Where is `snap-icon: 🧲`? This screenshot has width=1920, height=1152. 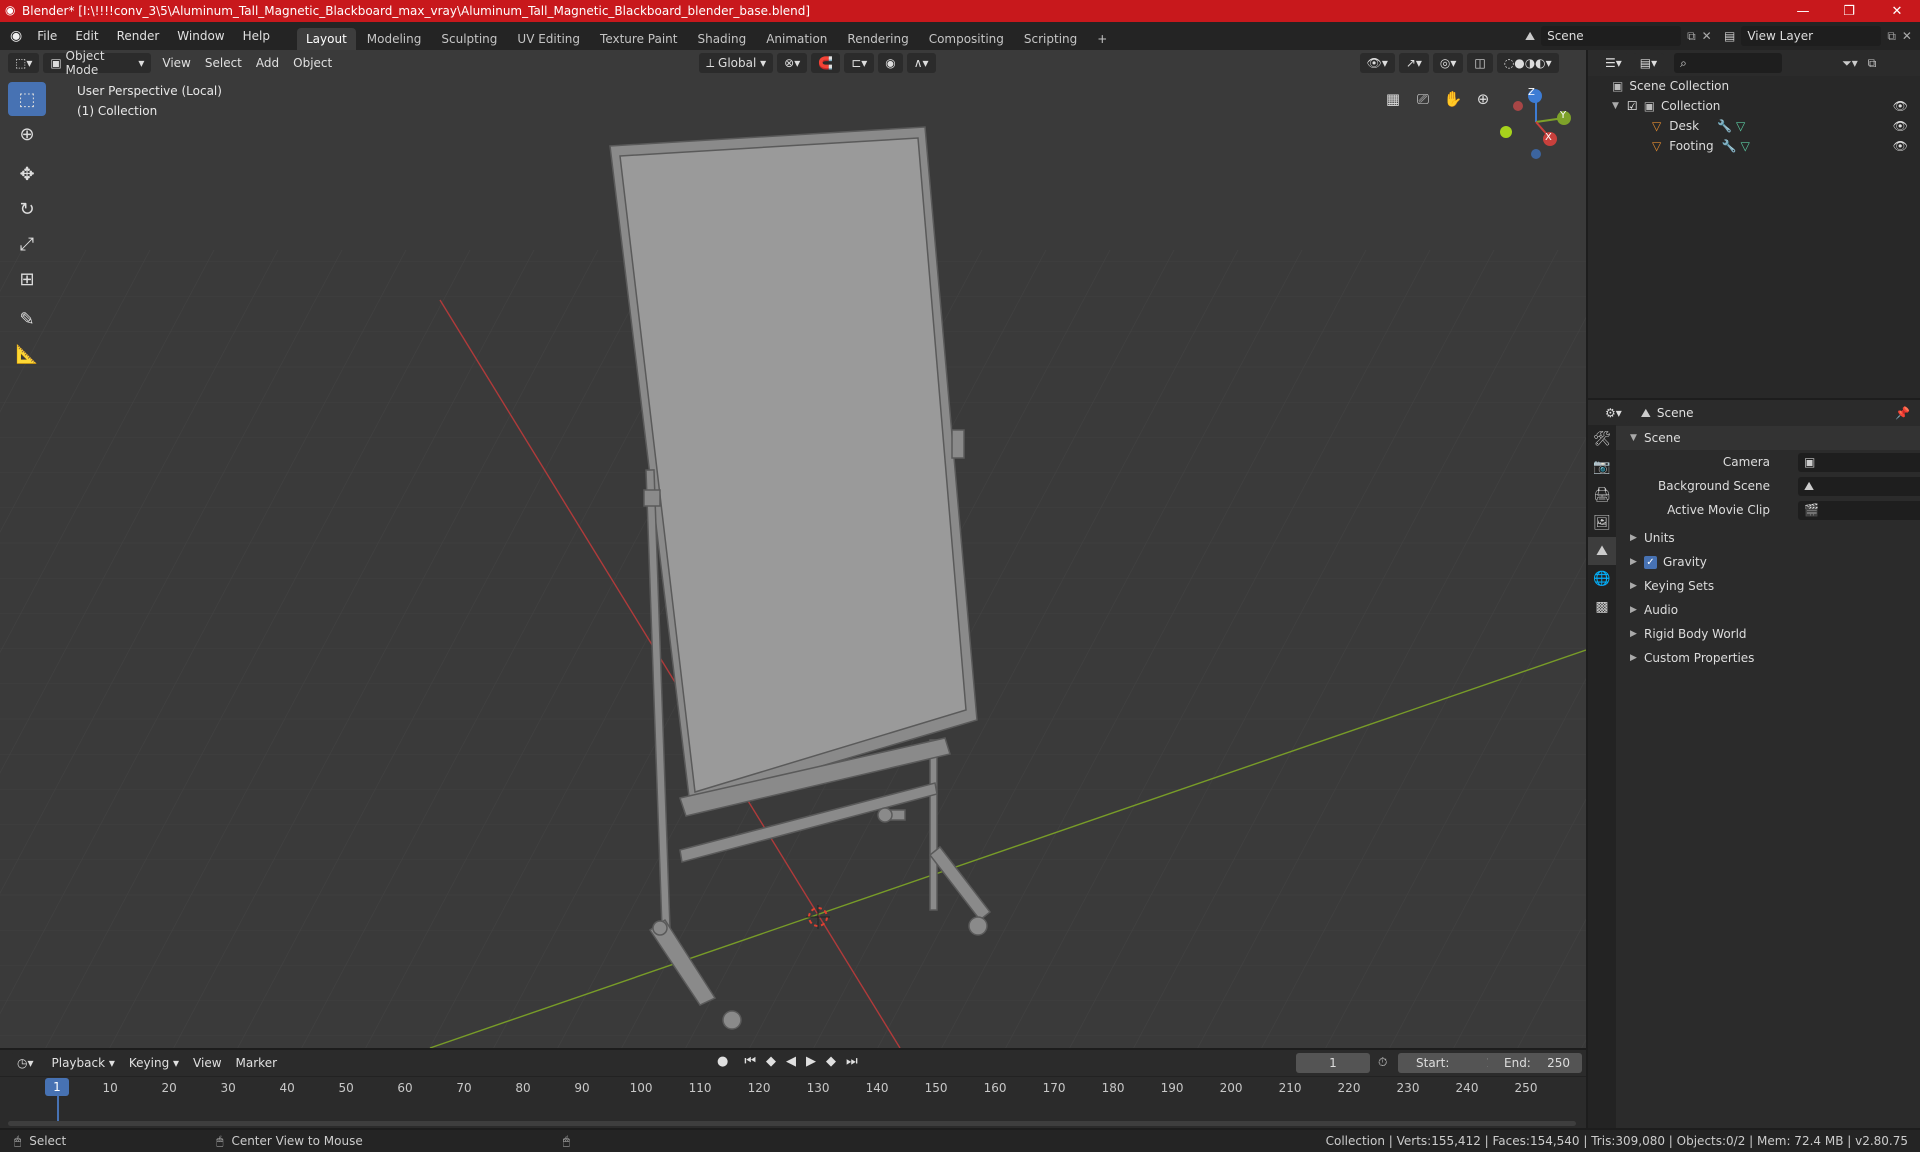
snap-icon: 🧲 is located at coordinates (826, 63).